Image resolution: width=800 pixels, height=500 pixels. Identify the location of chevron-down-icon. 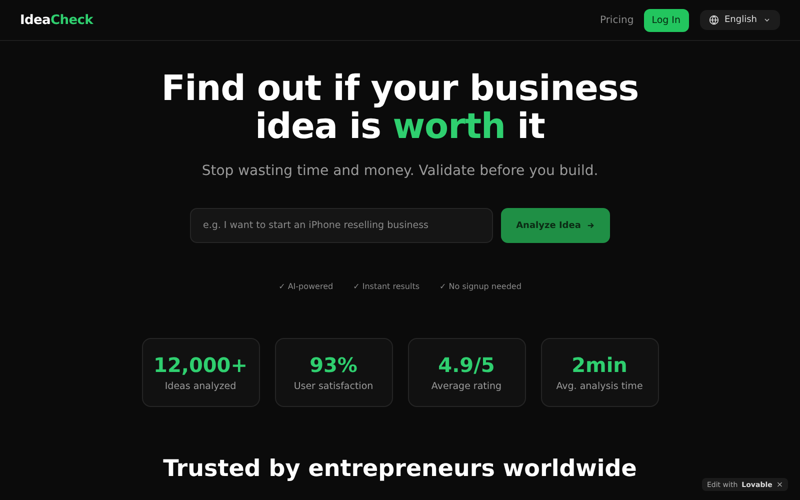
(767, 20).